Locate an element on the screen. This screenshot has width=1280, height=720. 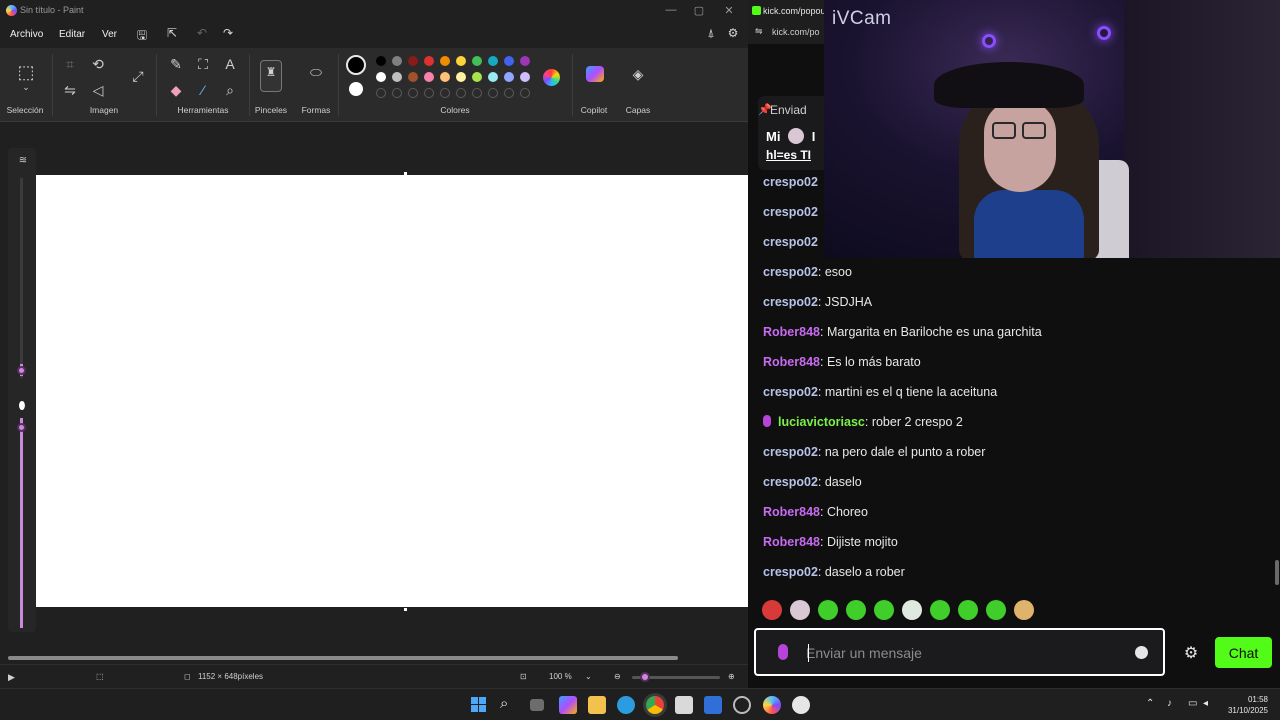
layers-panel-icon: ≋ is located at coordinates (23, 160).